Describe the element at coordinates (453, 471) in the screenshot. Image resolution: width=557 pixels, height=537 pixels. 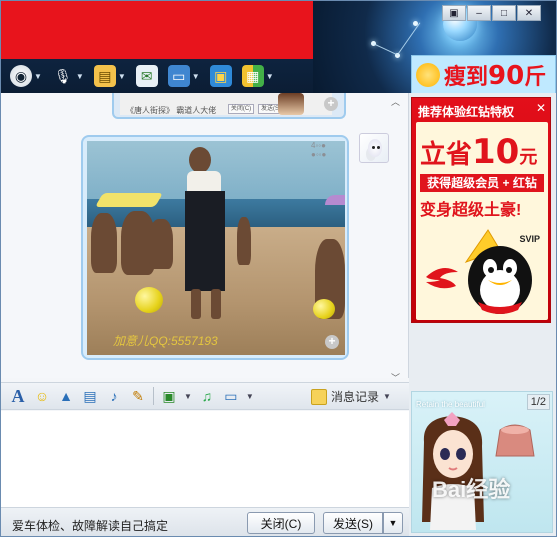
I see `anime-girl-illustration` at that location.